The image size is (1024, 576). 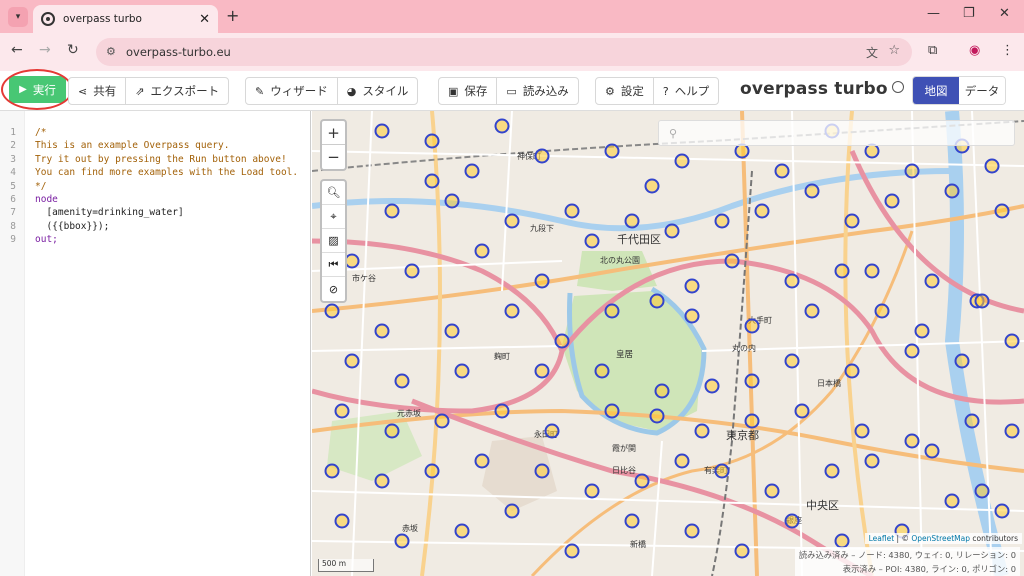 I want to click on extensions-icon: ⧉, so click(x=932, y=50).